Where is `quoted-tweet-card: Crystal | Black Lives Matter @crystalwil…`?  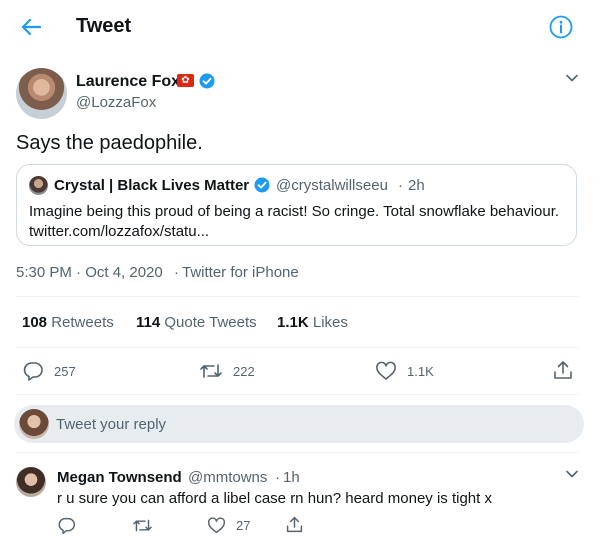 quoted-tweet-card: Crystal | Black Lives Matter @crystalwil… is located at coordinates (296, 205).